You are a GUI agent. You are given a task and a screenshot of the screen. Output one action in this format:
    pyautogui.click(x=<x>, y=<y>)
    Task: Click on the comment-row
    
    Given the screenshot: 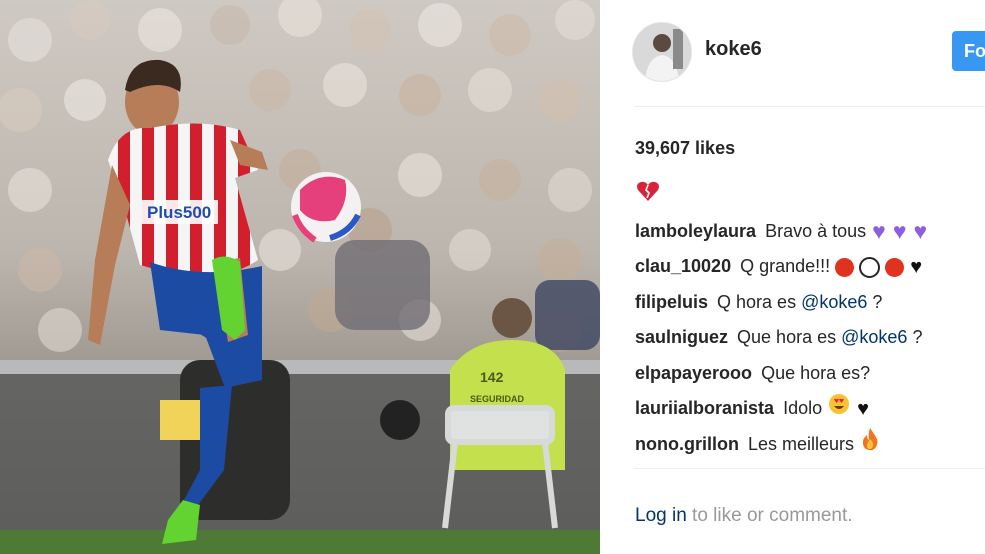 What is the action you would take?
    pyautogui.click(x=810, y=196)
    